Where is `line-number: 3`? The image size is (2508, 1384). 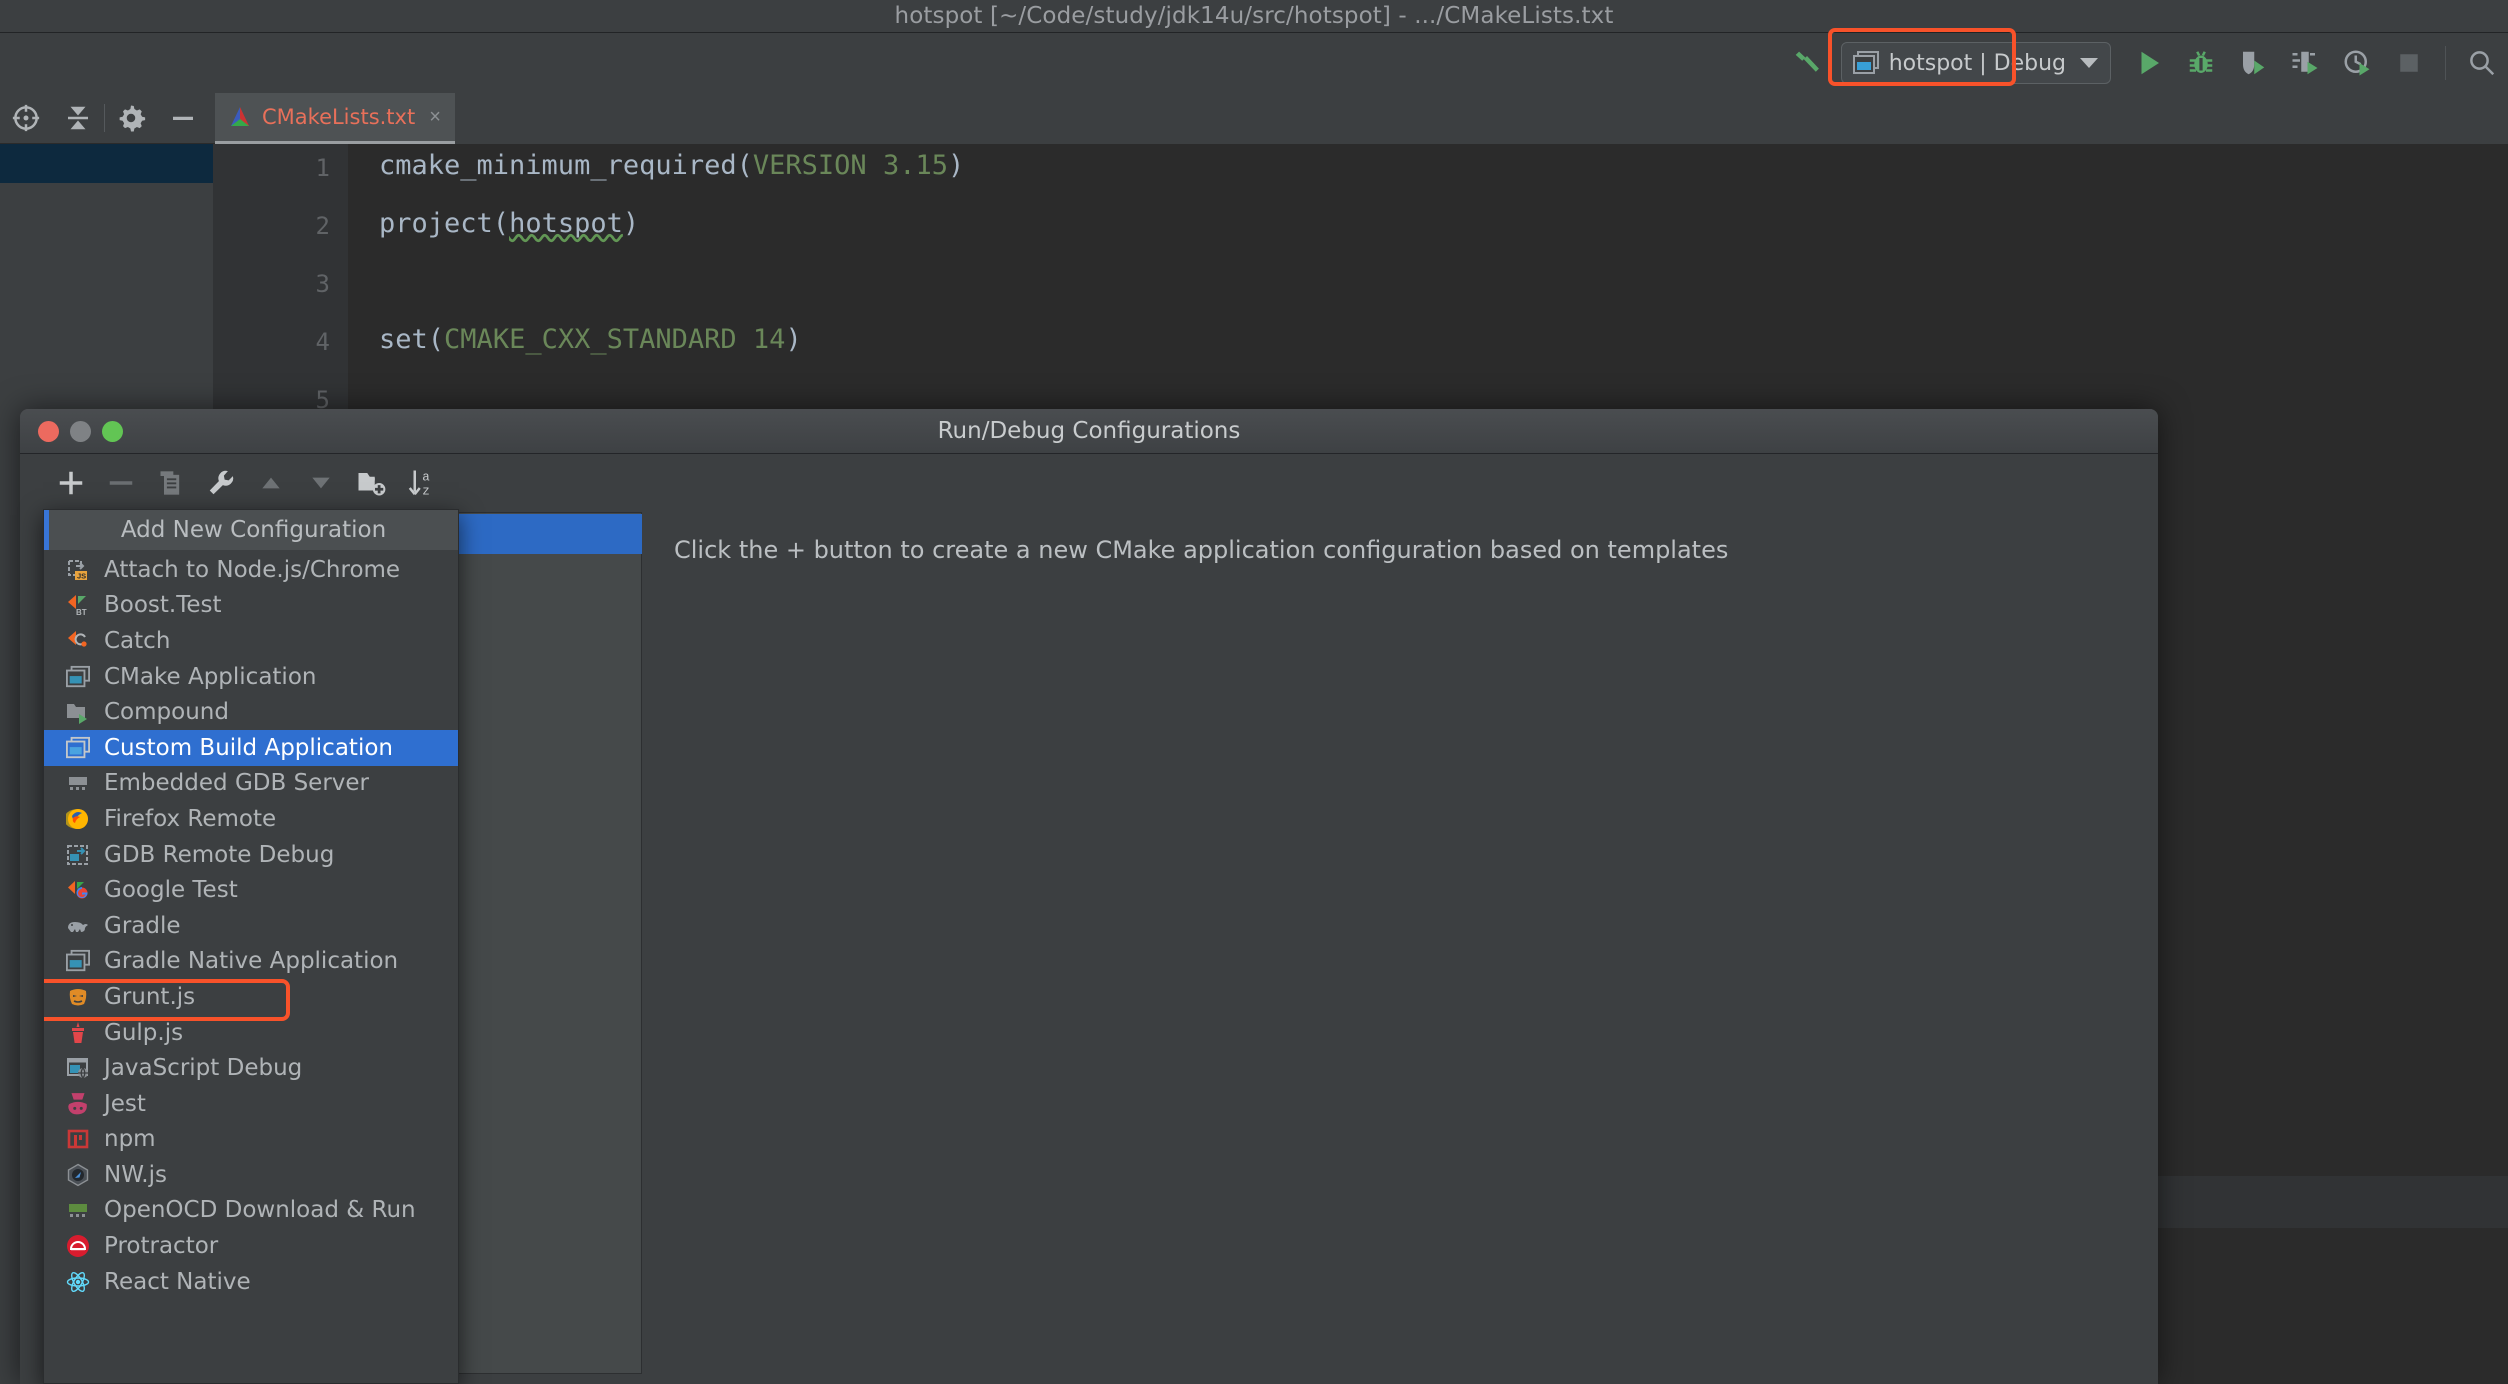
line-number: 3 is located at coordinates (322, 284).